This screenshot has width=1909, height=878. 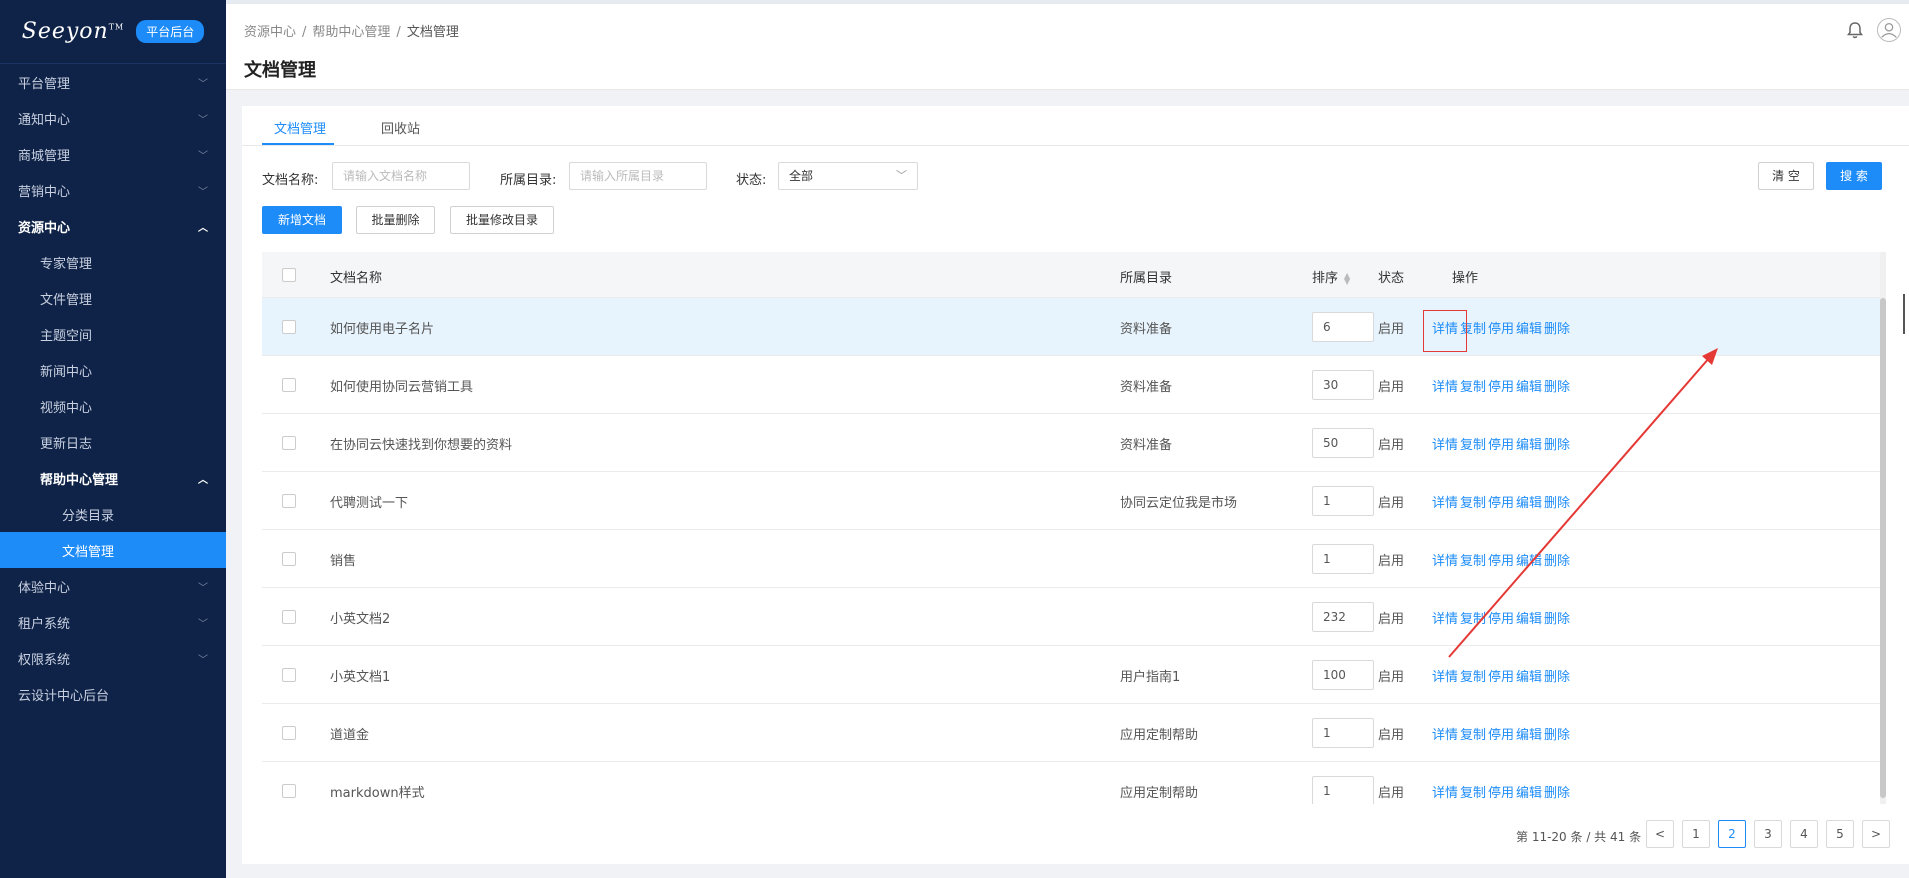 What do you see at coordinates (113, 442) in the screenshot?
I see `sidebar-item-10: 更新日志` at bounding box center [113, 442].